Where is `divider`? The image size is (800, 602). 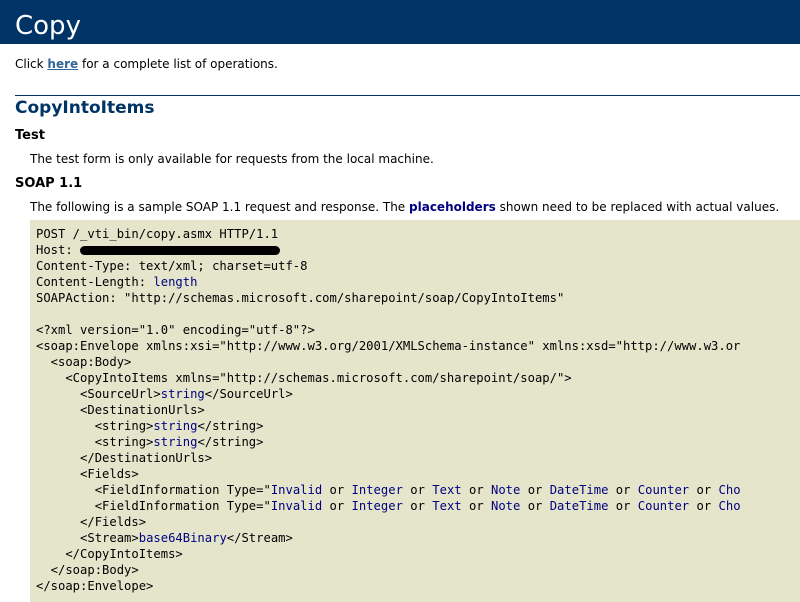
divider is located at coordinates (407, 95).